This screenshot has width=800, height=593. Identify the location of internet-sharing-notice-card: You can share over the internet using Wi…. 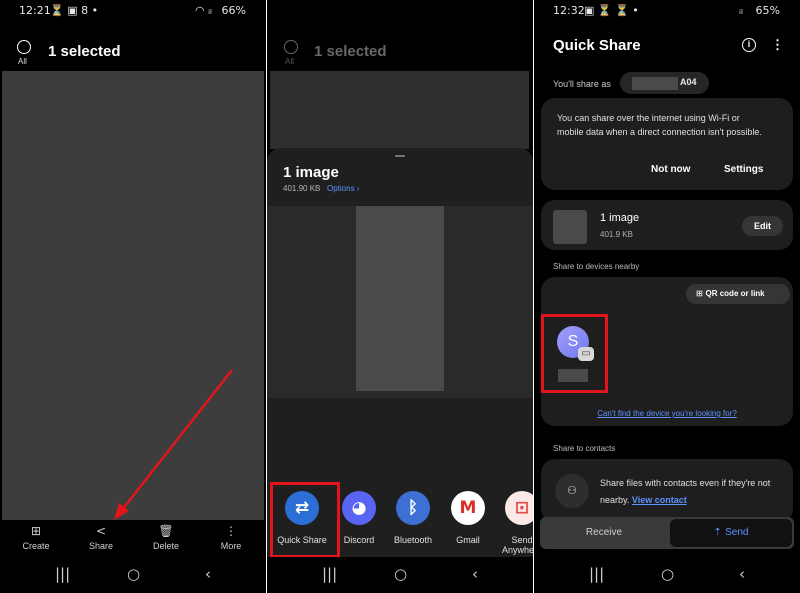
(667, 144).